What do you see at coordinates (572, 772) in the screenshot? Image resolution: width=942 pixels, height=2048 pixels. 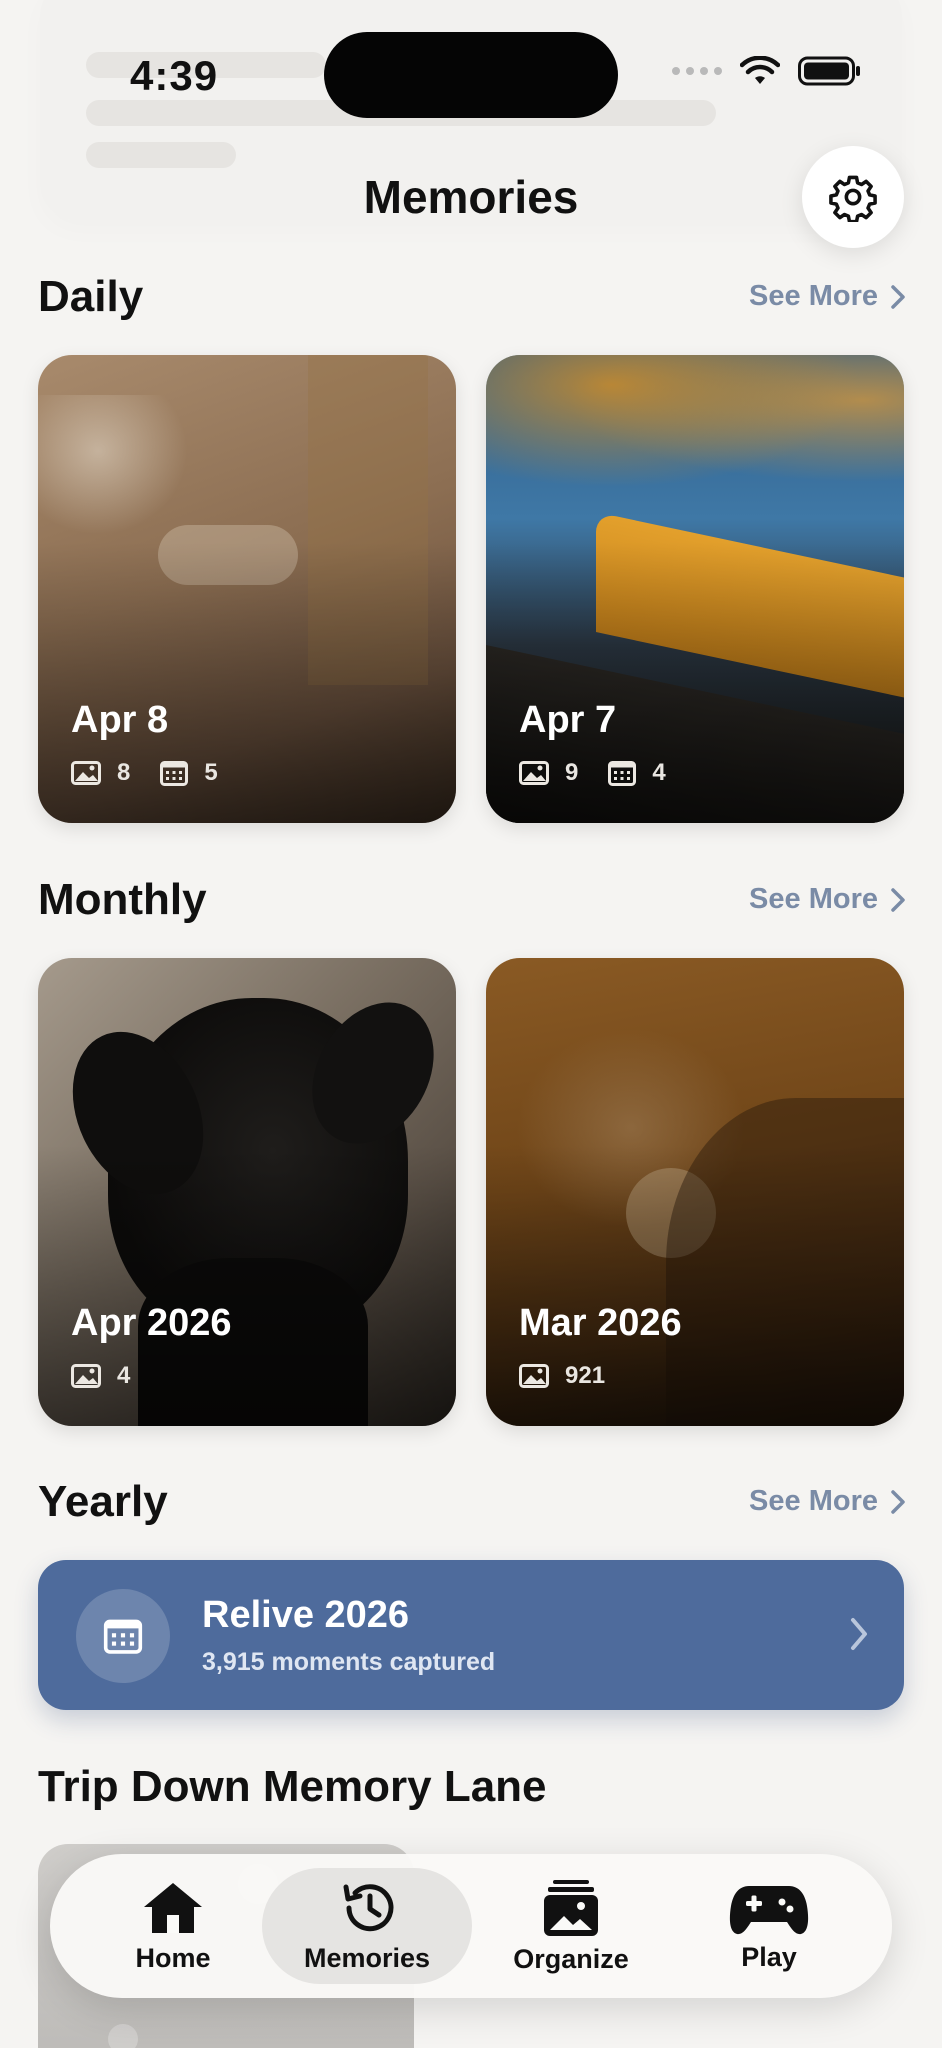 I see `photo-count: 9` at bounding box center [572, 772].